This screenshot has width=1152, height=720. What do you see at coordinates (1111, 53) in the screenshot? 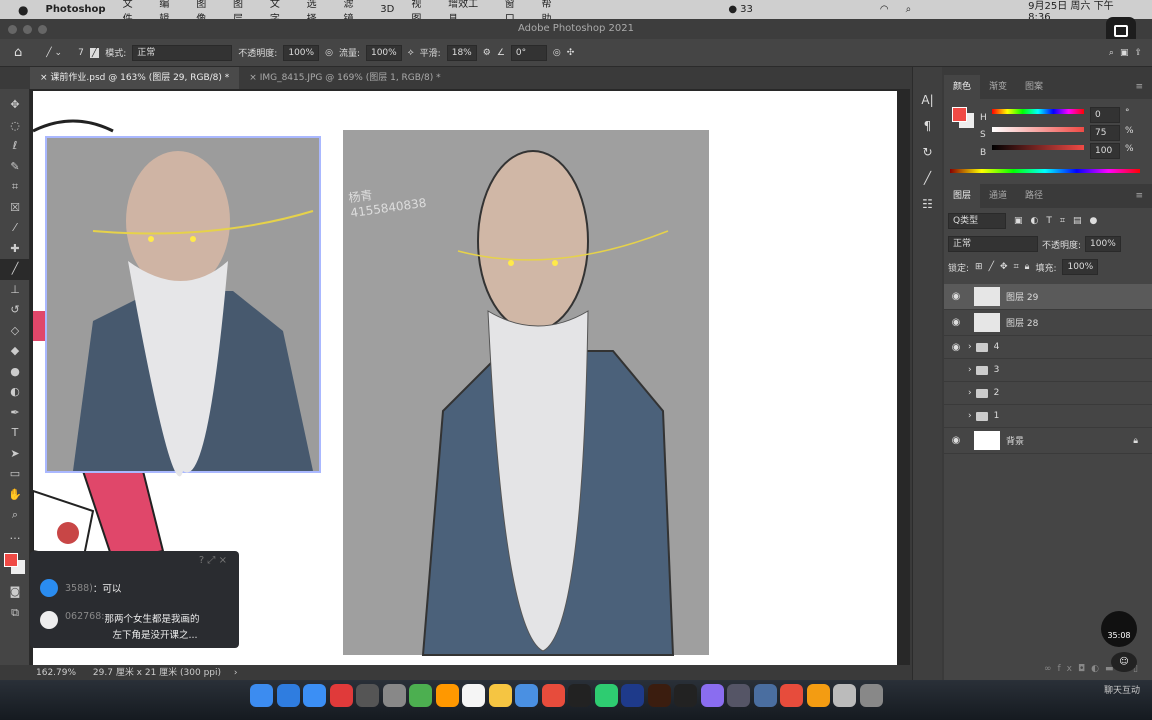
I see `search-icon: ⌕` at bounding box center [1111, 53].